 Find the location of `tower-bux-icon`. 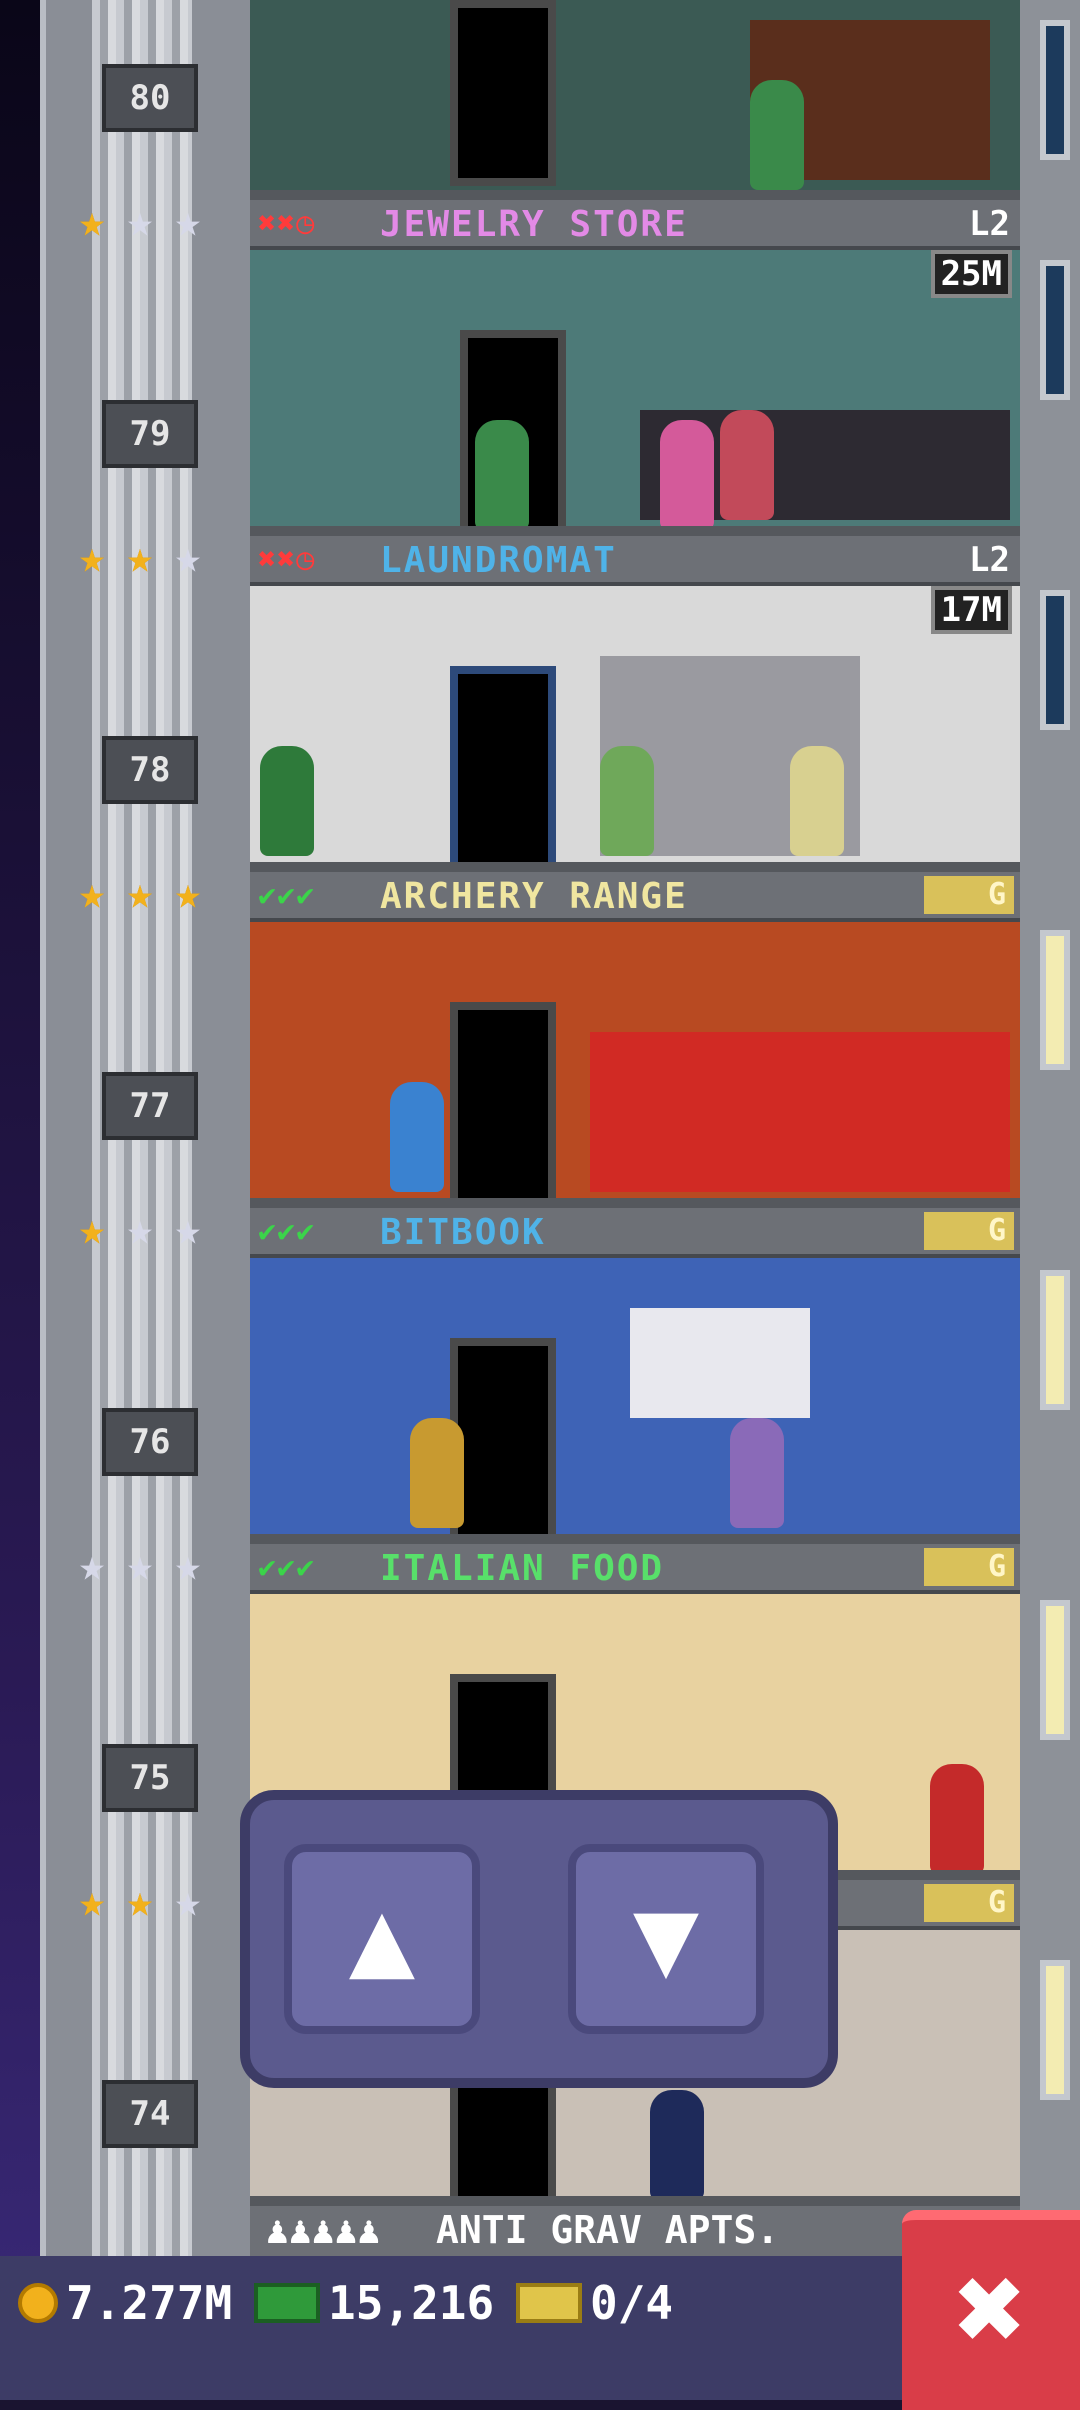

tower-bux-icon is located at coordinates (287, 2303).